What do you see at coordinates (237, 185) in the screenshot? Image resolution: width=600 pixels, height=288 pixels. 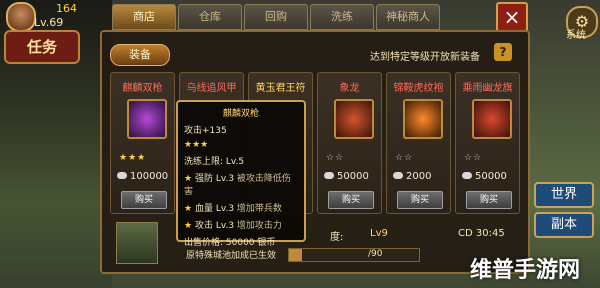 I see `tooltip-stat-line: ★ 强防 Lv.3 被攻击降低伤害` at bounding box center [237, 185].